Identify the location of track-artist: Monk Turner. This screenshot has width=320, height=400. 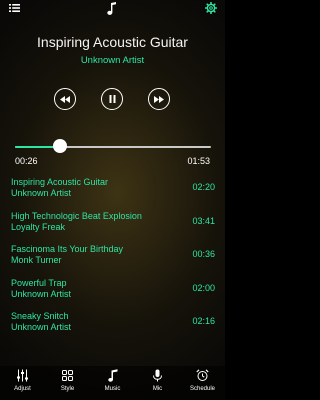
(36, 260).